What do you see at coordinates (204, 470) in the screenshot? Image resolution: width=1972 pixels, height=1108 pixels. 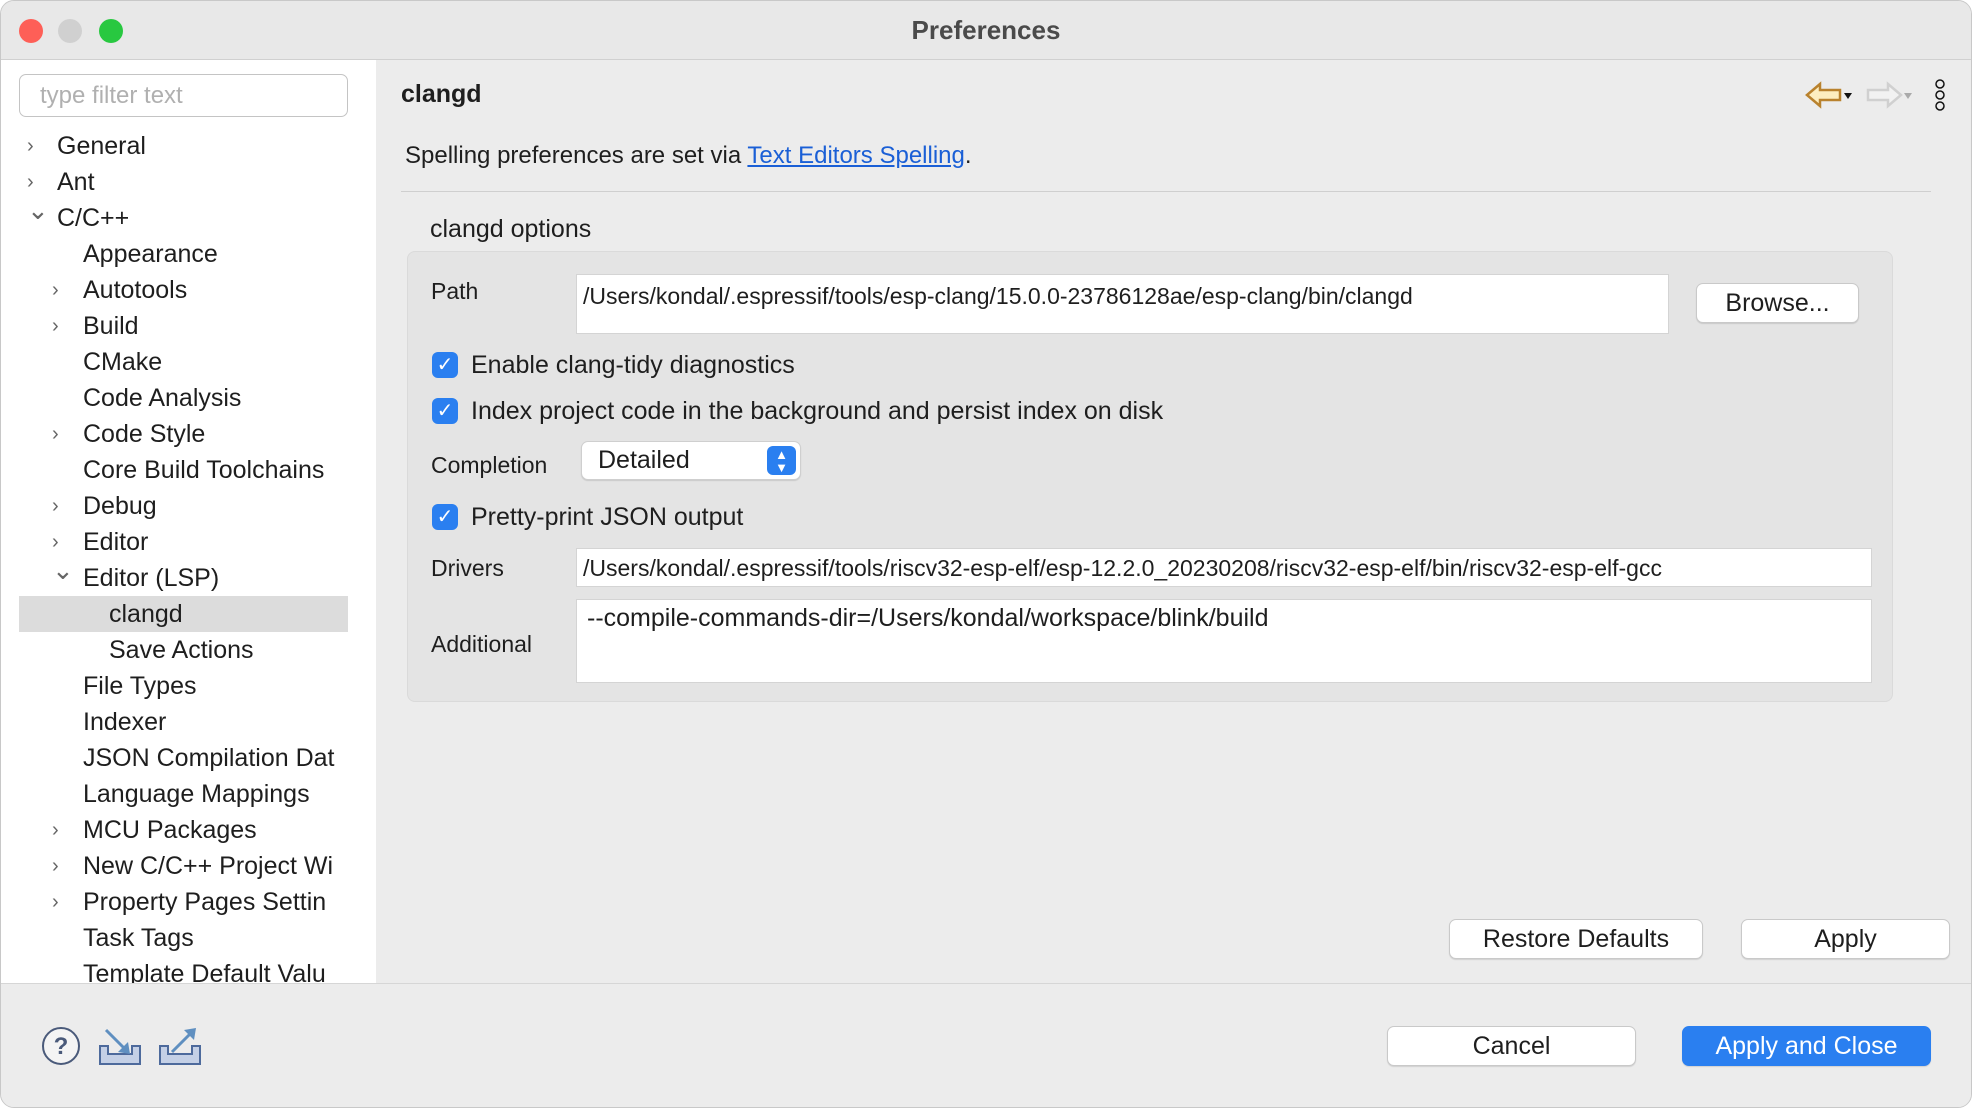 I see `tree-item-label: Core Build Toolchains` at bounding box center [204, 470].